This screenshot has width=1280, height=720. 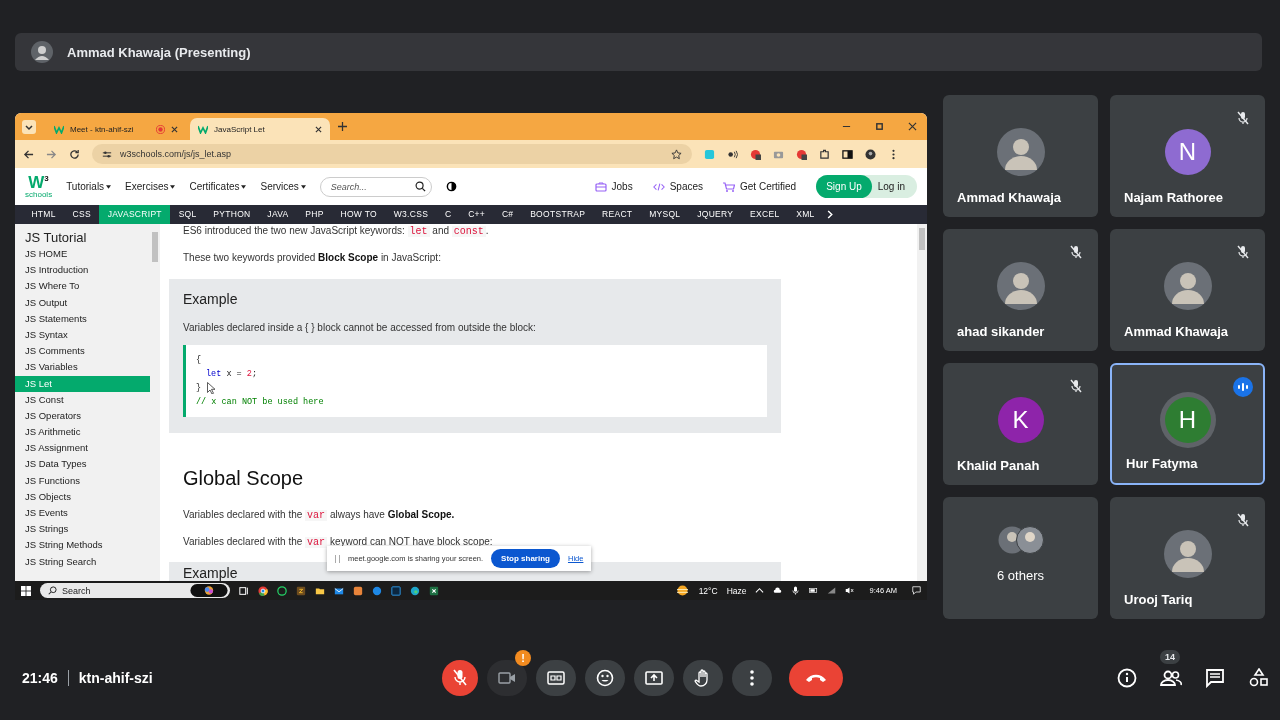 What do you see at coordinates (82, 318) in the screenshot?
I see `sidebar-item: JS Statements` at bounding box center [82, 318].